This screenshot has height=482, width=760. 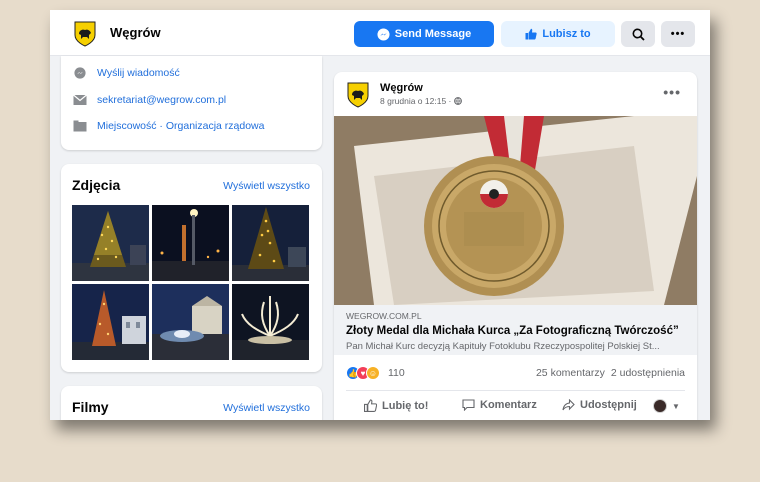 What do you see at coordinates (416, 101) in the screenshot?
I see `post-date-text: 8 grudnia o 12:15 ·` at bounding box center [416, 101].